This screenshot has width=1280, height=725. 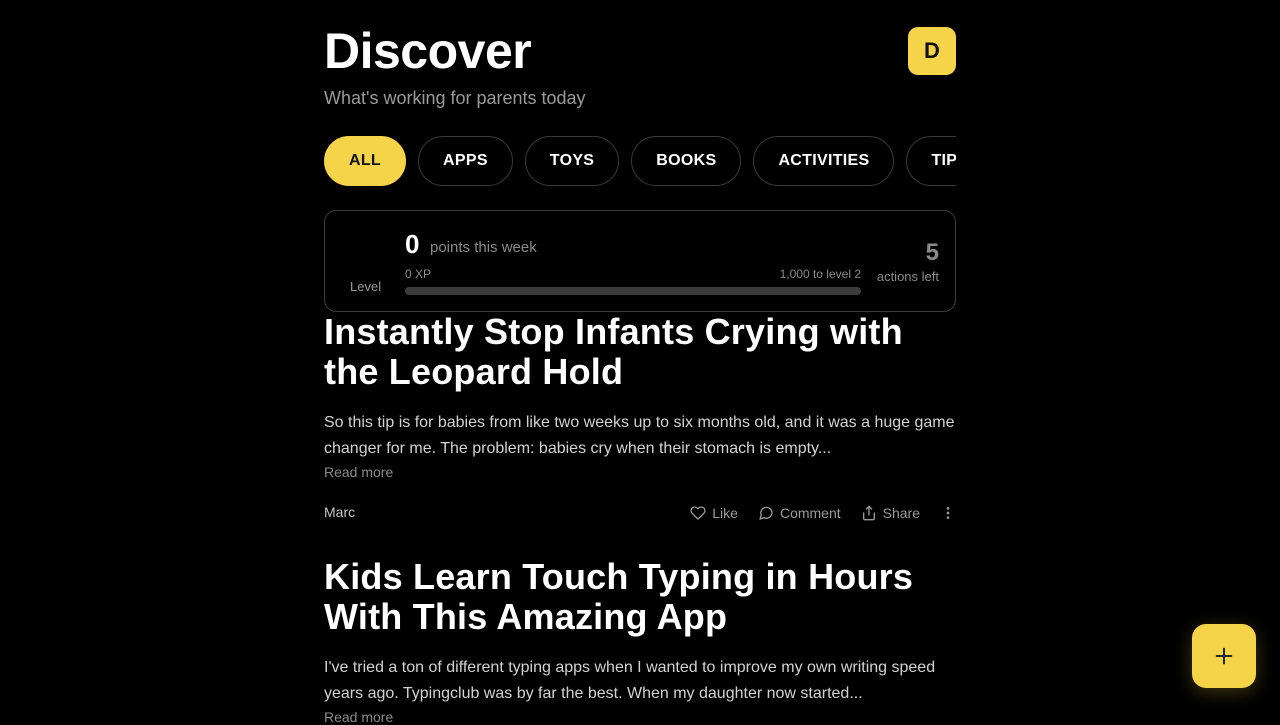 I want to click on xp-value: 0 XP, so click(x=418, y=274).